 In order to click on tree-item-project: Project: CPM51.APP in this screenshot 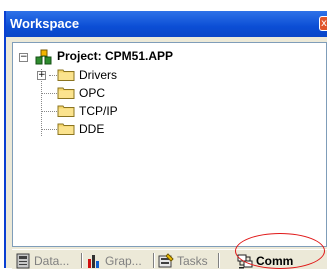, I will do `click(115, 56)`.